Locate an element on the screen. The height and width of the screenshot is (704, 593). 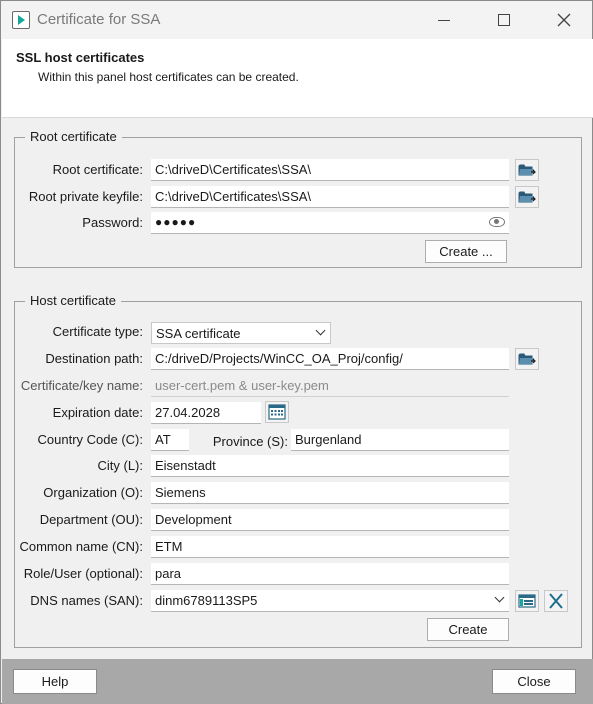
organization-label: Organization (O): is located at coordinates (93, 492).